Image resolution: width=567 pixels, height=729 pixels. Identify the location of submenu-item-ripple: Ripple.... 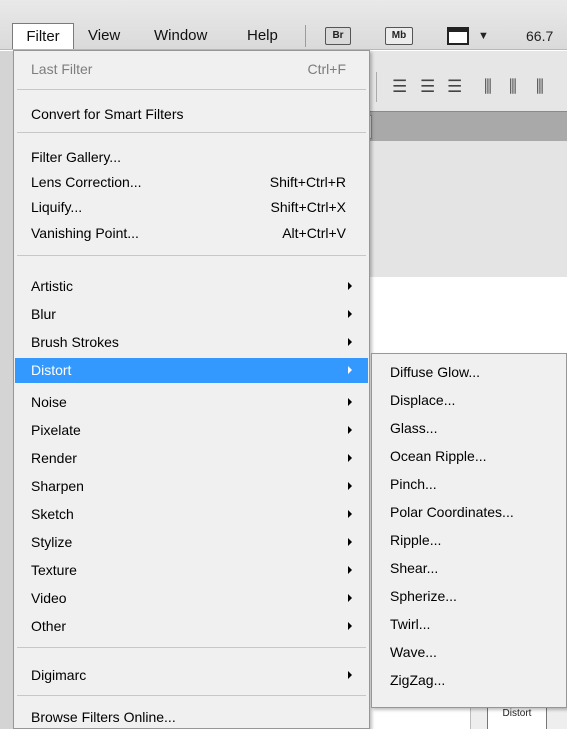
(470, 540).